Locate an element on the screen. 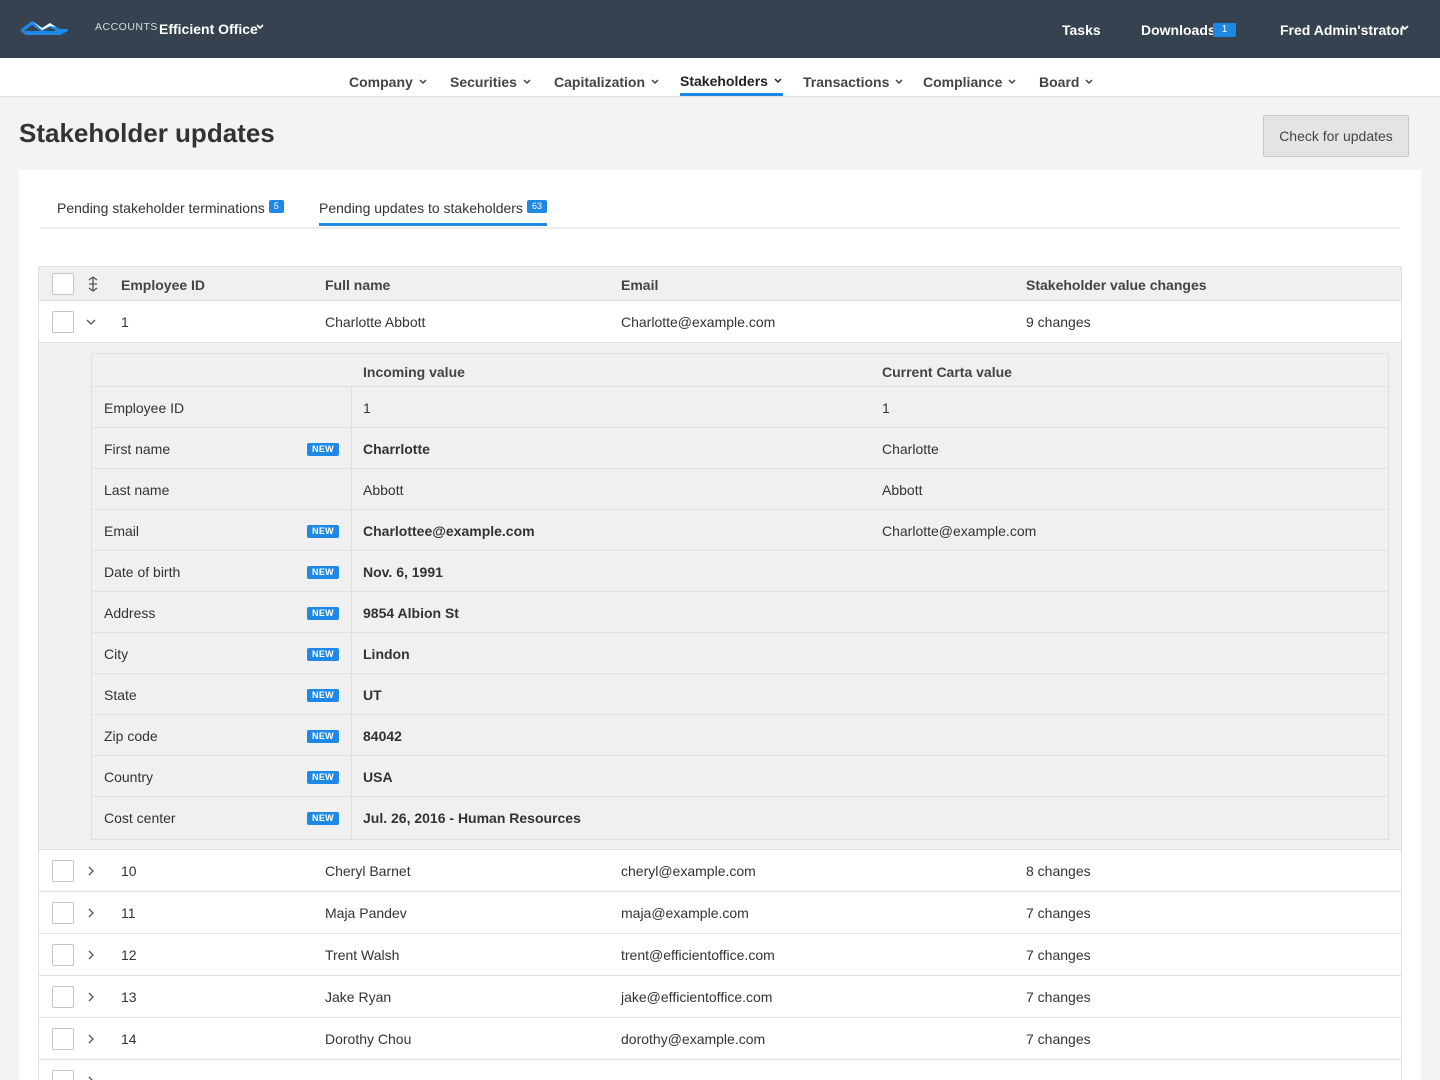  detail-row: First name NEW Charrlotte Charlotte is located at coordinates (740, 448).